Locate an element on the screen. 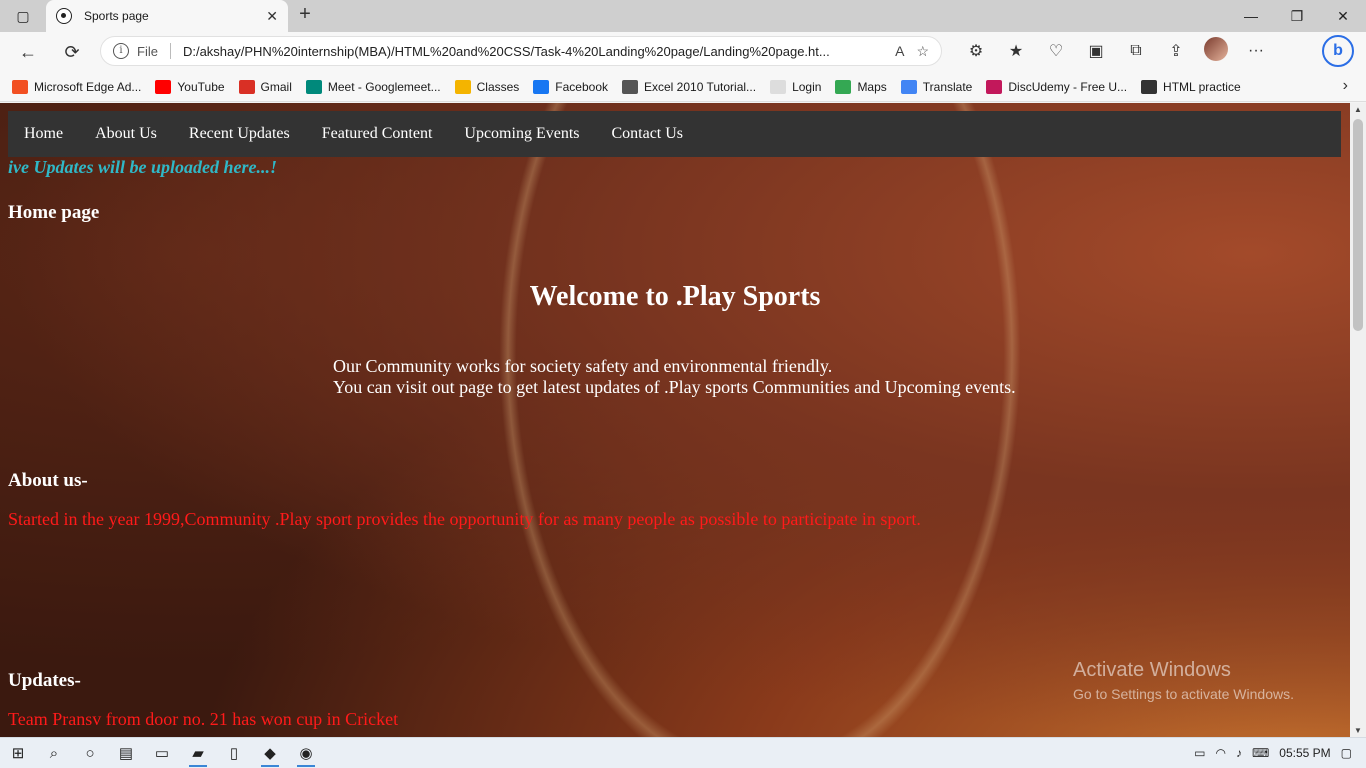  new-tab-button: + is located at coordinates (305, 15).